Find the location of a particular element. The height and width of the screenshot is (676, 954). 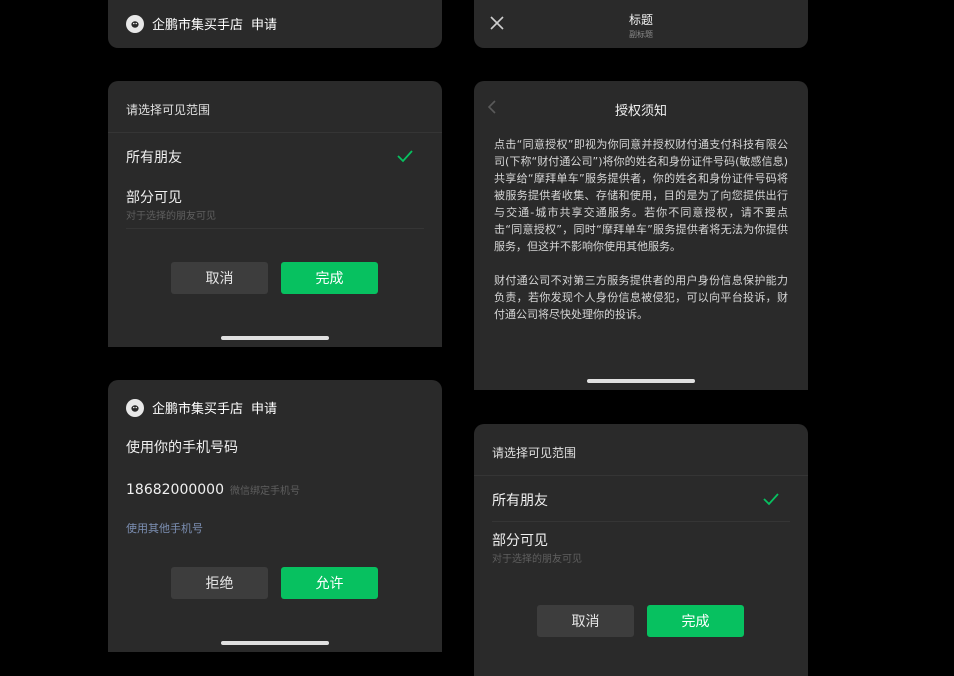

phone-number: 18682000000 is located at coordinates (175, 490).